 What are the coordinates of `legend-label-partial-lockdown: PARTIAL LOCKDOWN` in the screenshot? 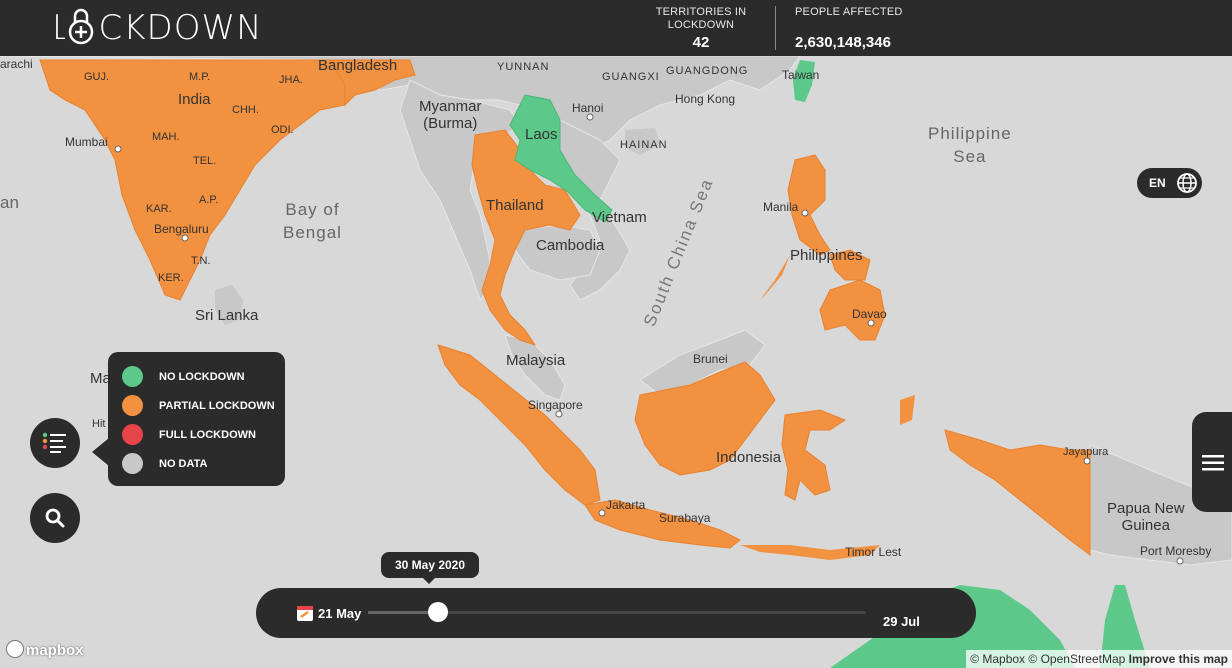 It's located at (217, 406).